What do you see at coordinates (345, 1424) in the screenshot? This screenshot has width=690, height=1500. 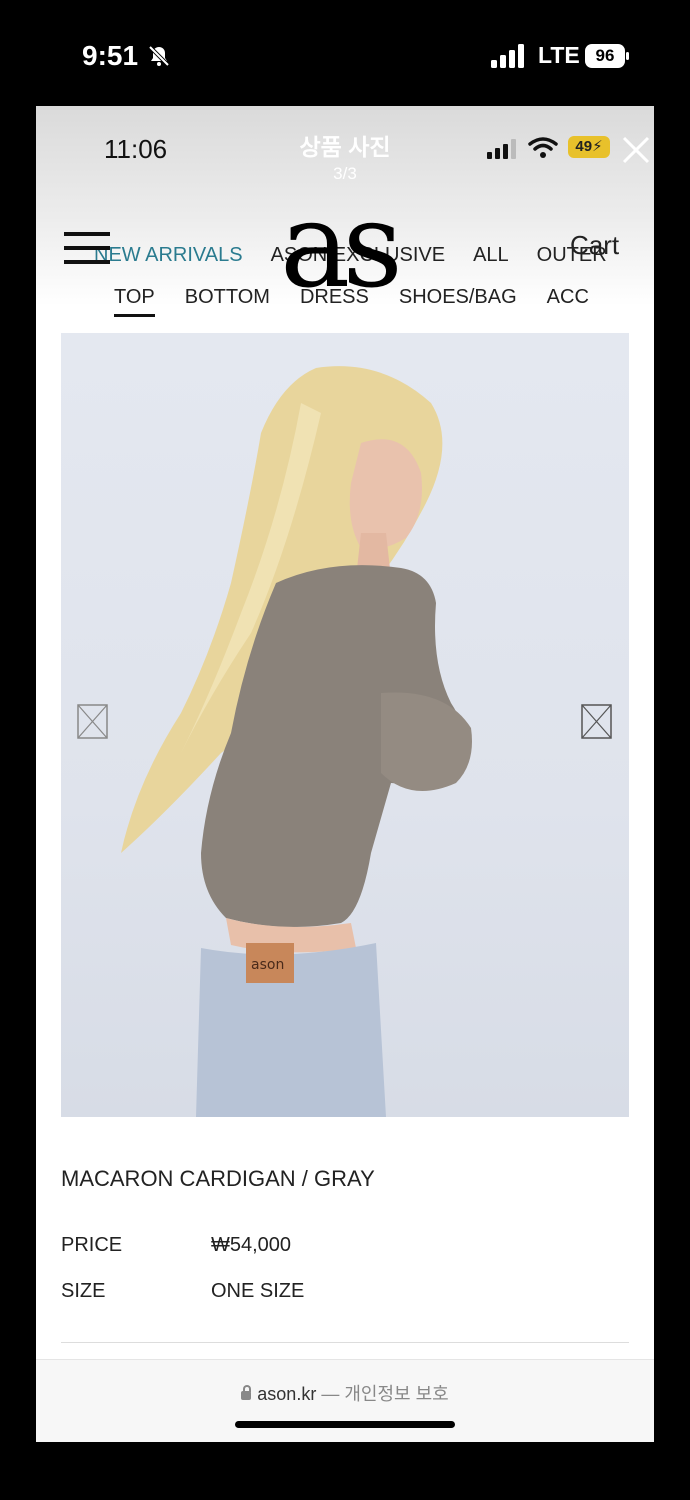 I see `home-indicator` at bounding box center [345, 1424].